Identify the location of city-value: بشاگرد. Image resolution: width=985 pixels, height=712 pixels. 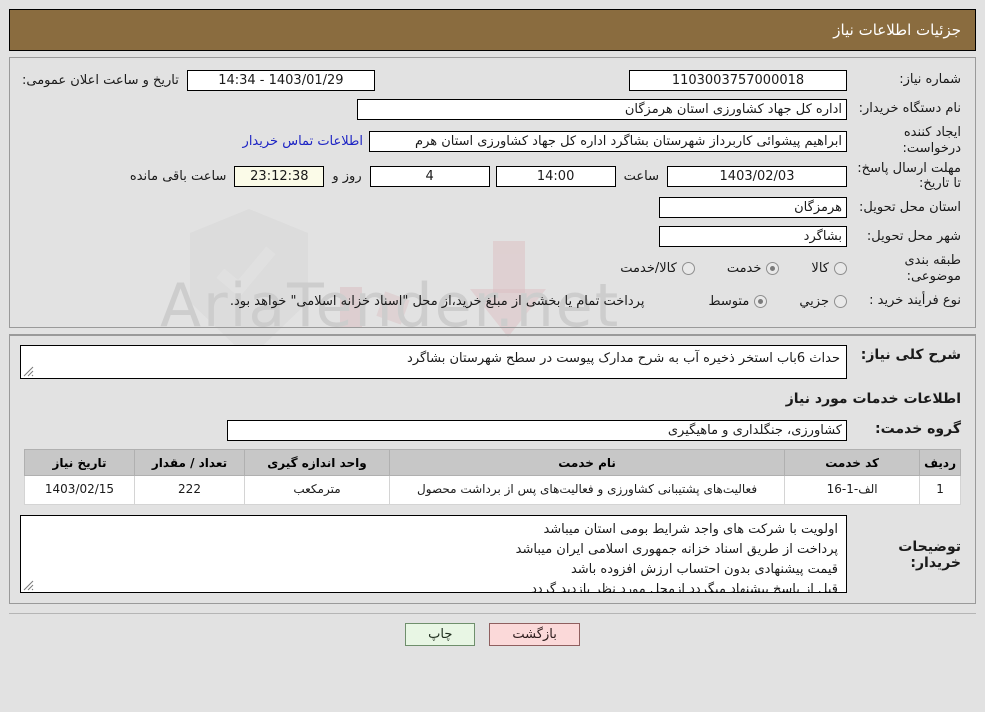
(753, 237).